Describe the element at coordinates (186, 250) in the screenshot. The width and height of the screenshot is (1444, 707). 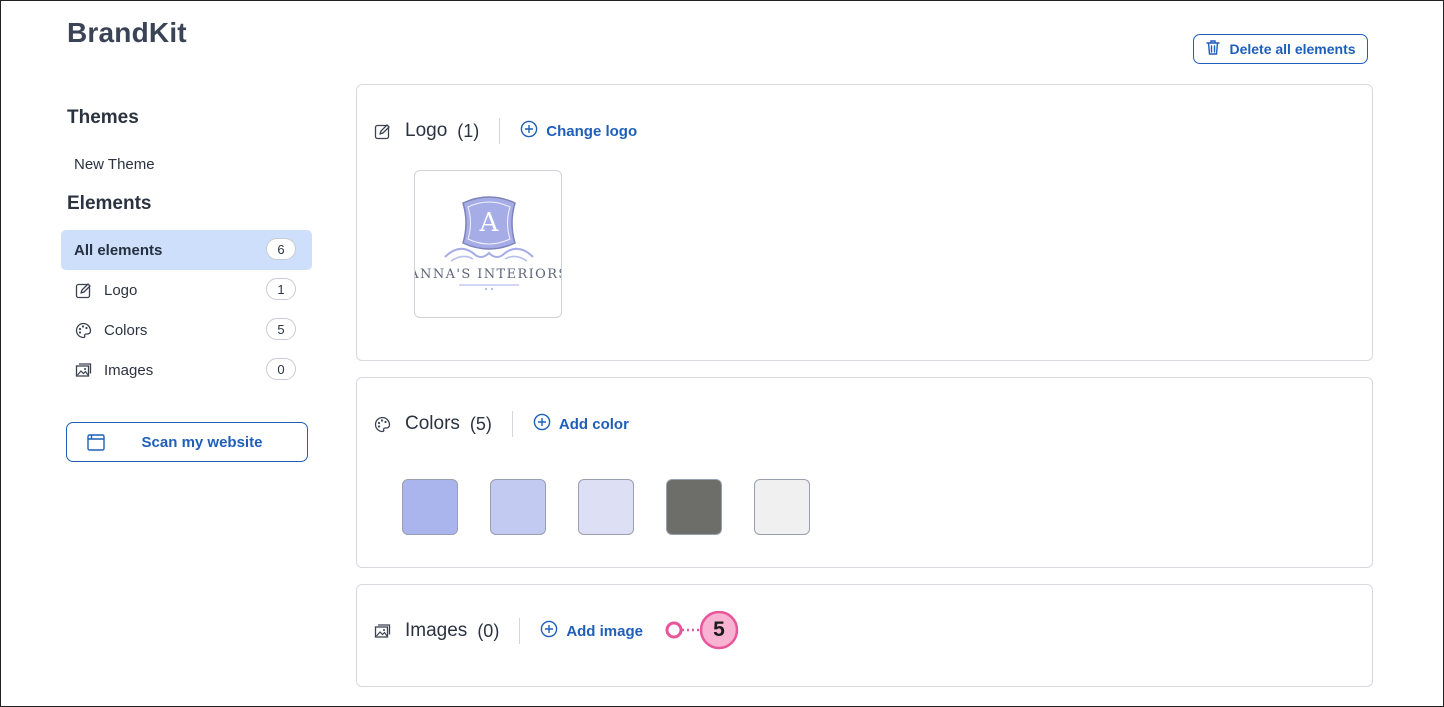
I see `sidebar-item-all-elements: All elements 6` at that location.